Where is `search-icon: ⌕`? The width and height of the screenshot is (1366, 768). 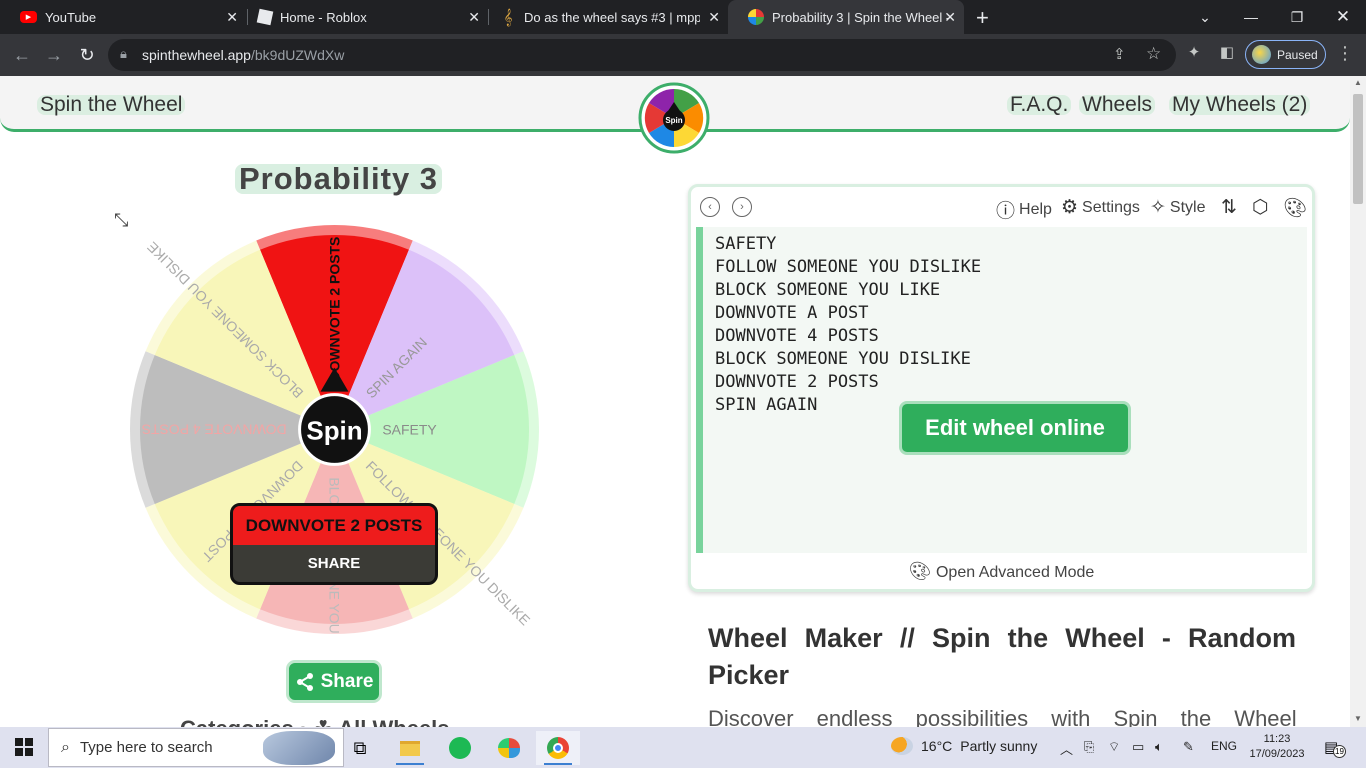
search-icon: ⌕ is located at coordinates (65, 747).